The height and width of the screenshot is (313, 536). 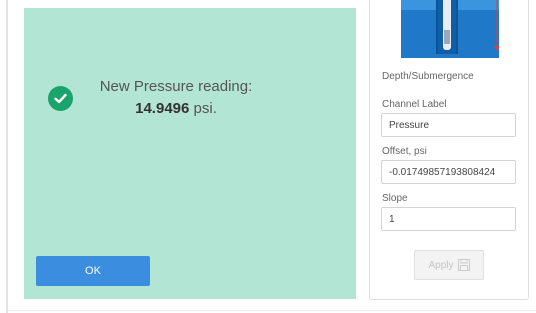 What do you see at coordinates (450, 29) in the screenshot?
I see `submergence-diagram-image` at bounding box center [450, 29].